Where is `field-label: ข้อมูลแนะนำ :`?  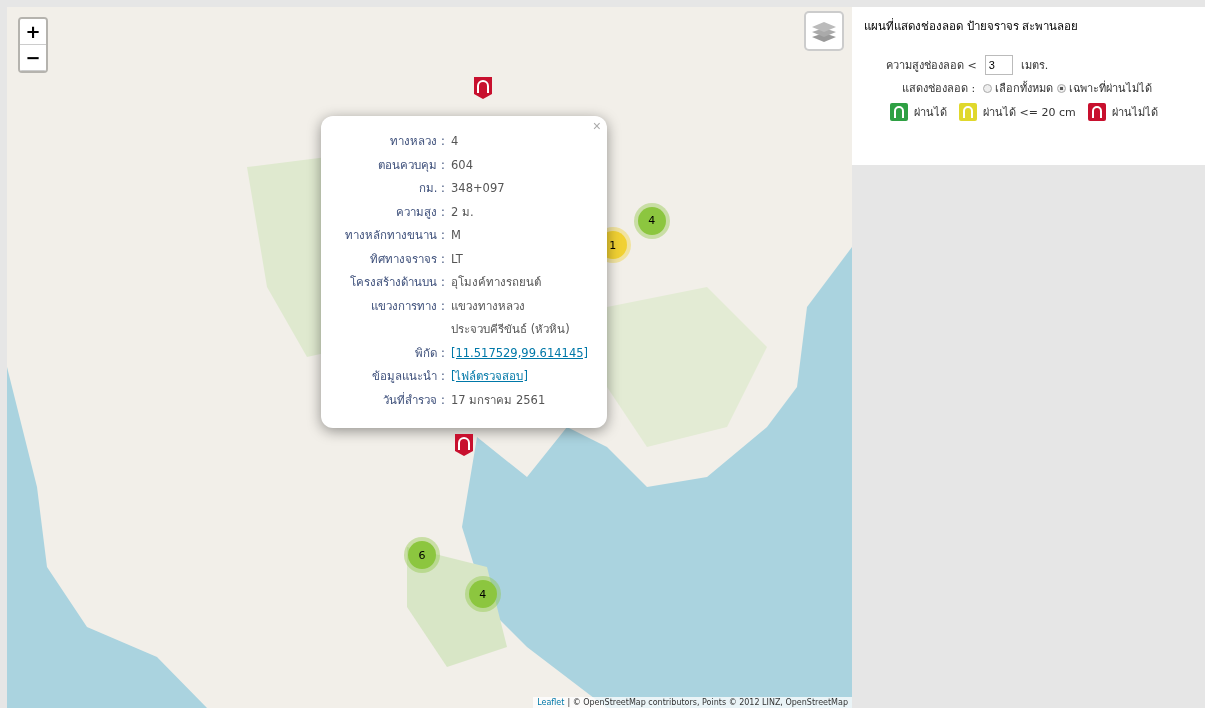
field-label: ข้อมูลแนะนำ : is located at coordinates (408, 376).